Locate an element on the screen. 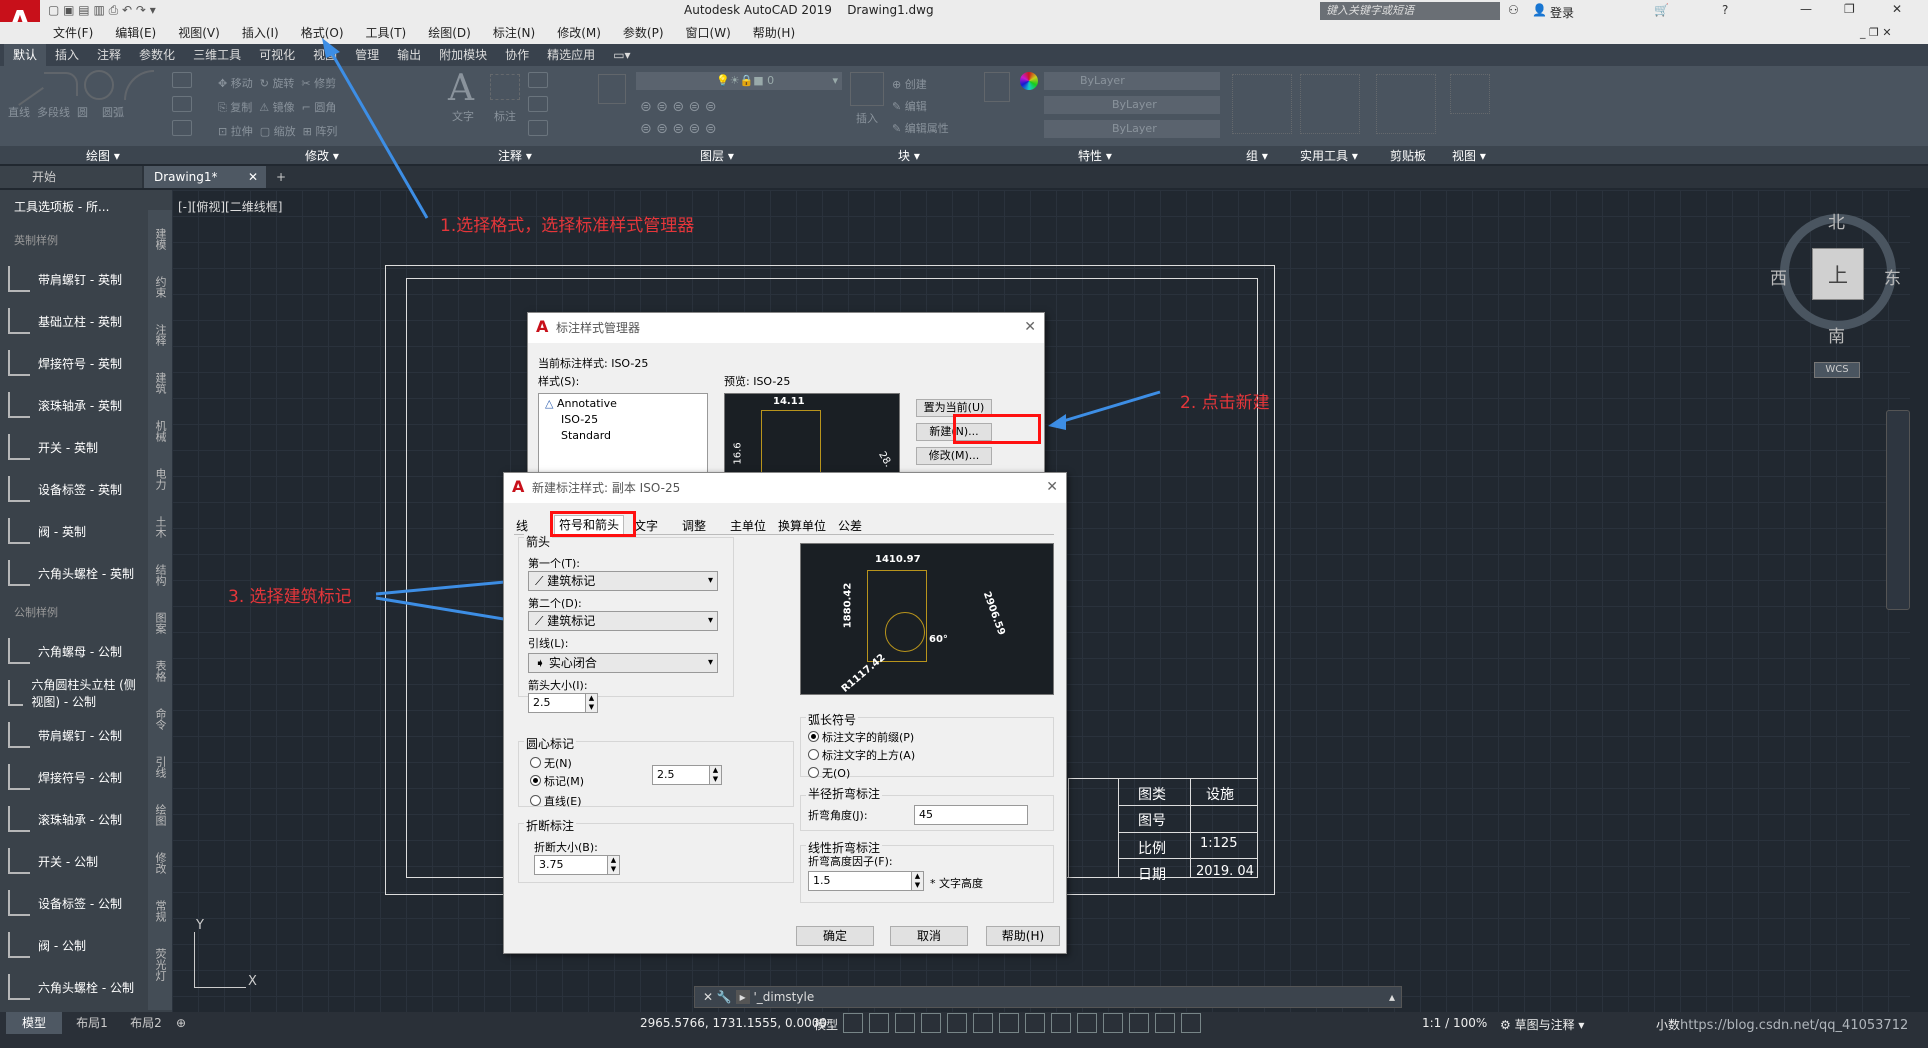  palette-strip-tab: 电力 is located at coordinates (160, 479).